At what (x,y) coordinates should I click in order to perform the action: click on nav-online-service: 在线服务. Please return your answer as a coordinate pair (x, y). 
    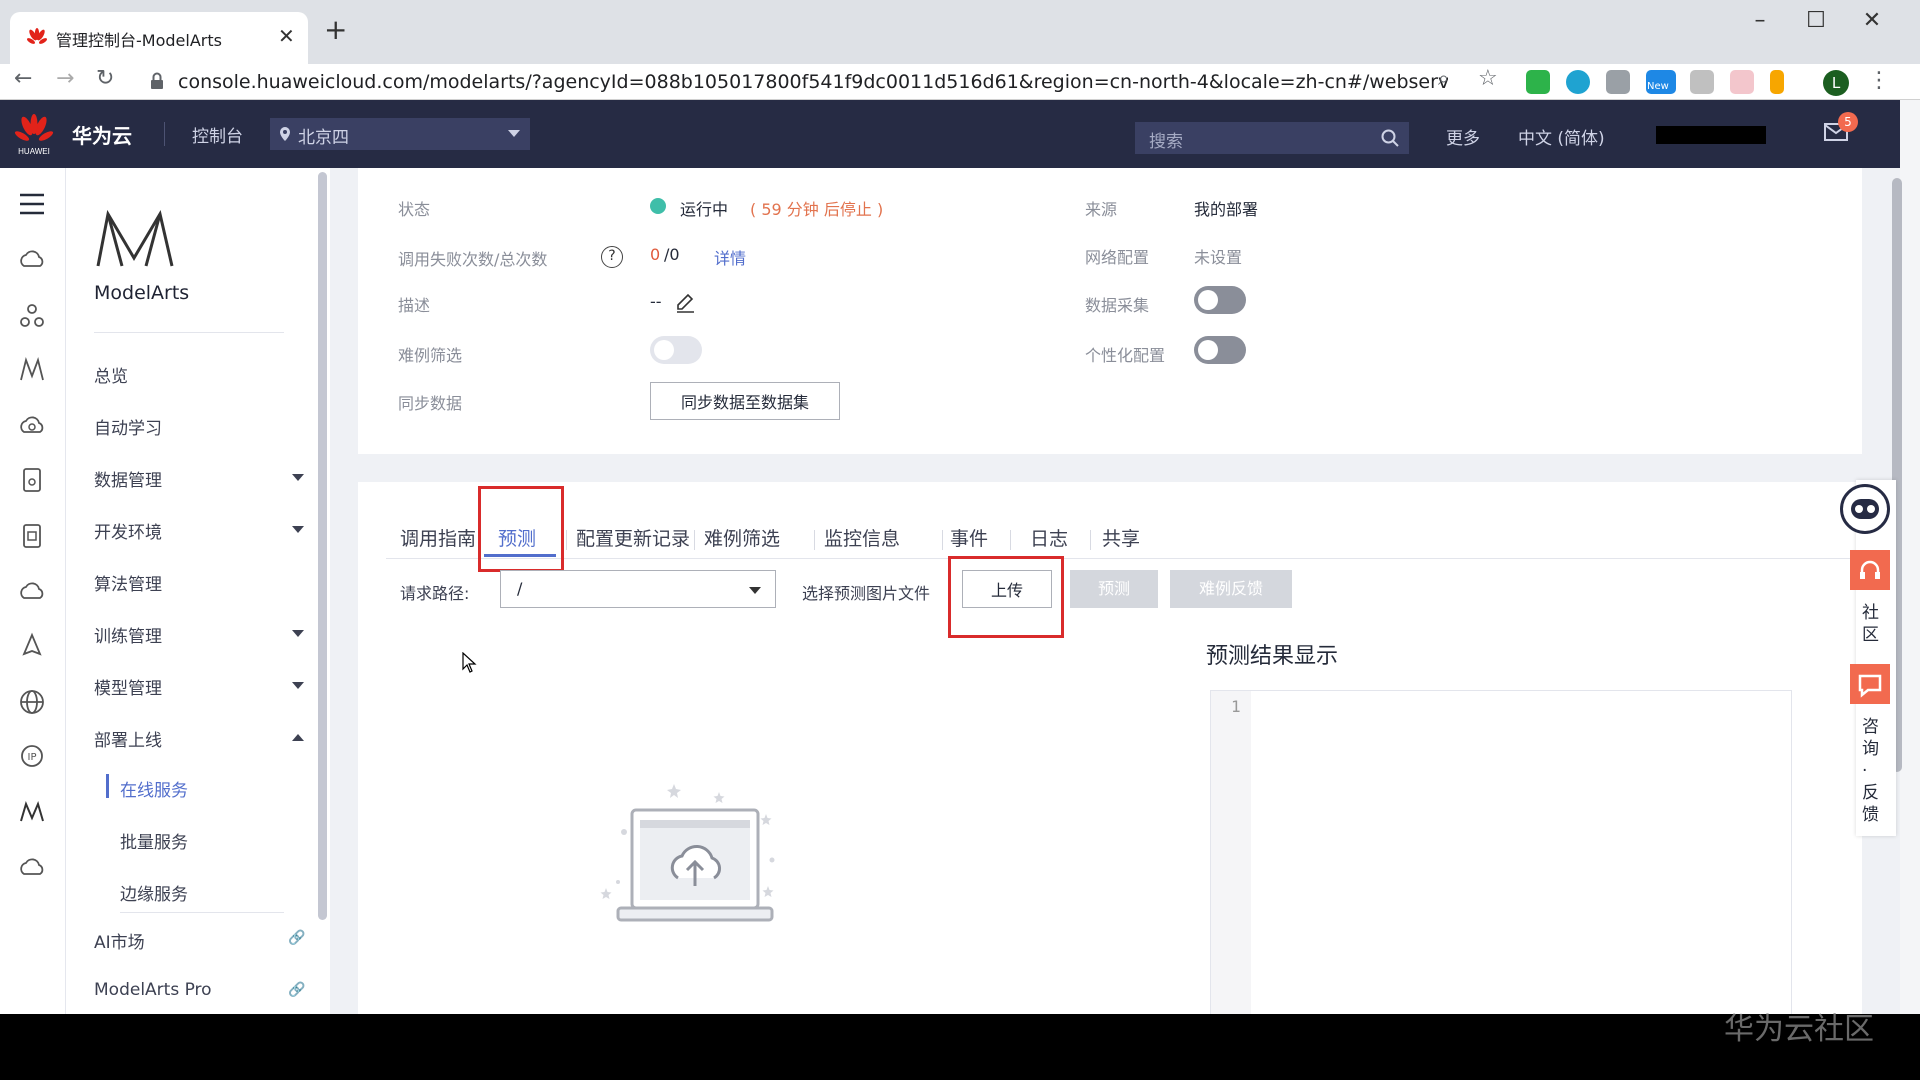
    Looking at the image, I should click on (154, 788).